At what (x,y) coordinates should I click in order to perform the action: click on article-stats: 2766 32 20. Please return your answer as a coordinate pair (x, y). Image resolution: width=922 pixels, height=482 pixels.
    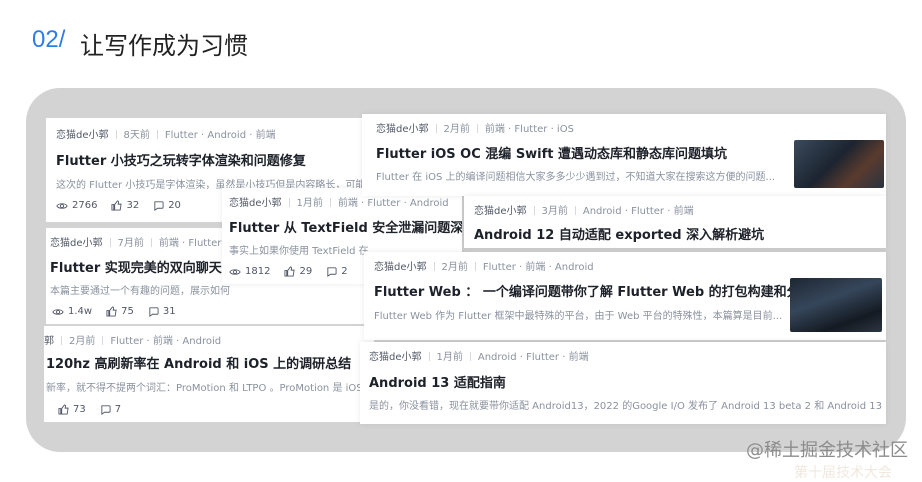
    Looking at the image, I should click on (118, 205).